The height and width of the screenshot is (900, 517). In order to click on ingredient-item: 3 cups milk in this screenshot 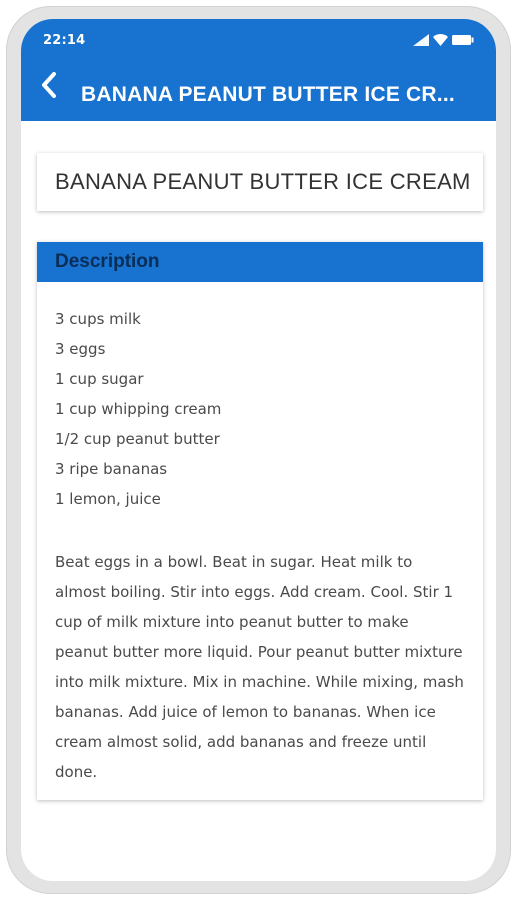, I will do `click(98, 319)`.